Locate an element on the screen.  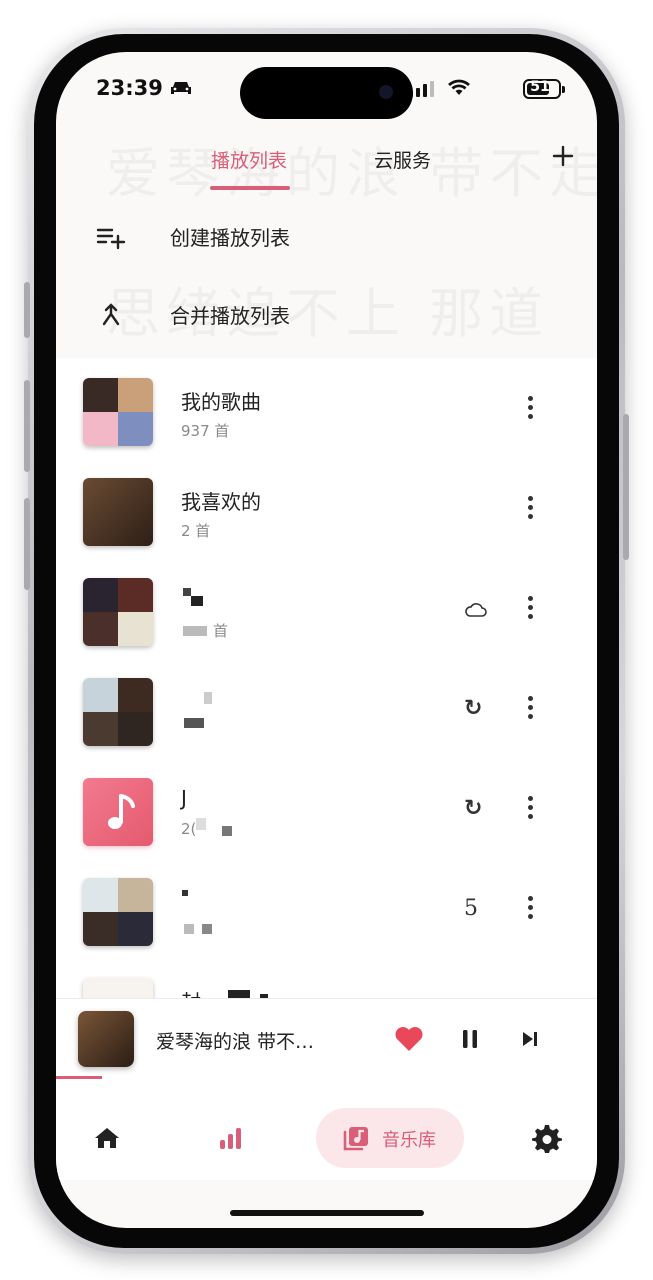
power-button is located at coordinates (626, 487).